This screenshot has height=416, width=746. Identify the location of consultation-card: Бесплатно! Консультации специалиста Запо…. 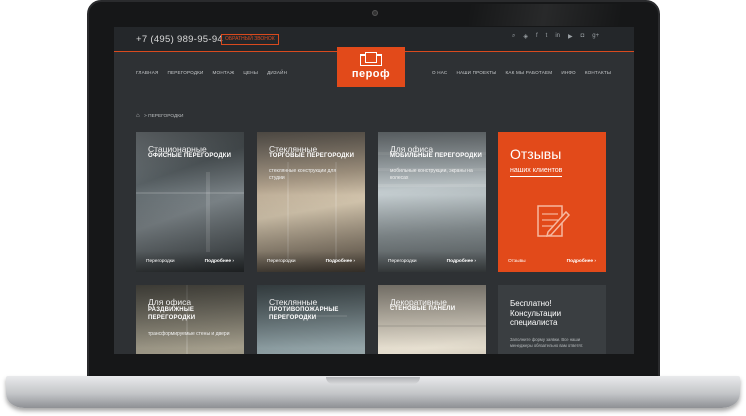
(552, 319).